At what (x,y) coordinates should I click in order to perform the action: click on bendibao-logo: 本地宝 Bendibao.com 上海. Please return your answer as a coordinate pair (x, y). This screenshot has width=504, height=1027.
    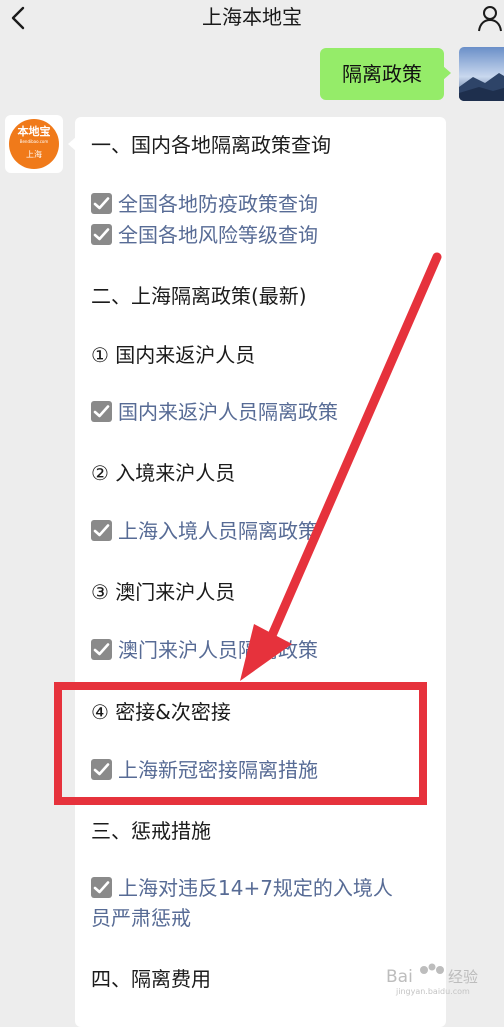
    Looking at the image, I should click on (34, 144).